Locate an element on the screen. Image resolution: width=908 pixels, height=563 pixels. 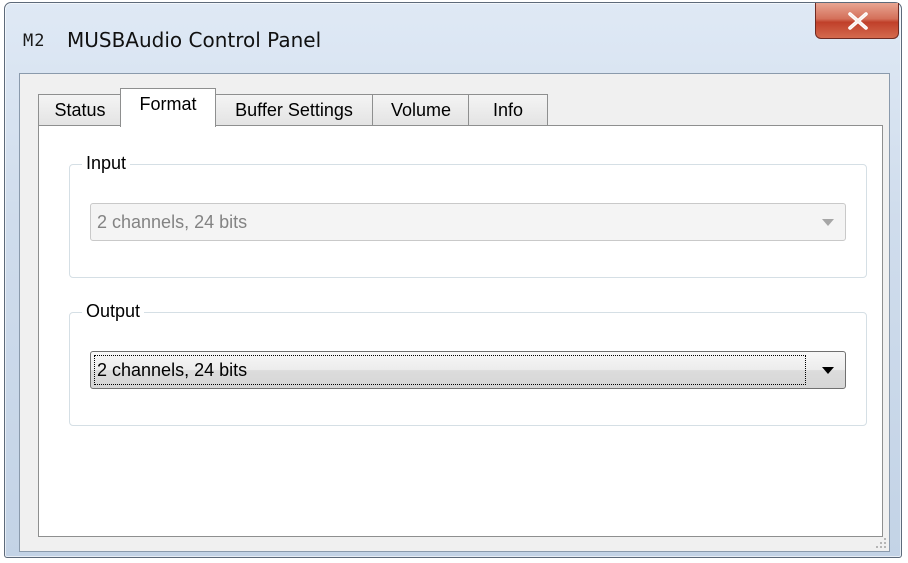
app-icon: M2 is located at coordinates (34, 41).